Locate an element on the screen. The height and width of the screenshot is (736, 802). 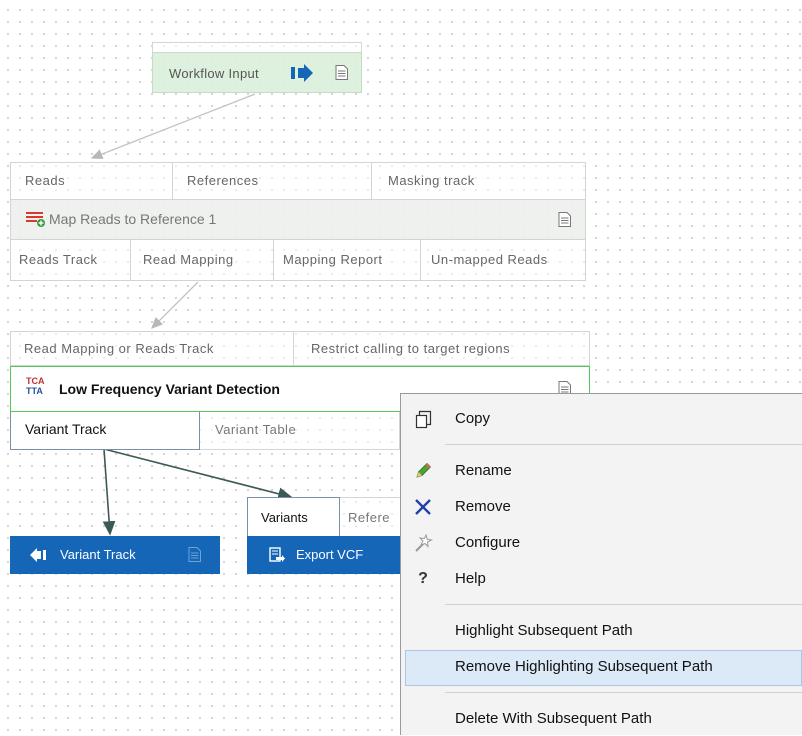
menu-item-delete-path: Delete With Subsequent Path is located at coordinates (601, 719).